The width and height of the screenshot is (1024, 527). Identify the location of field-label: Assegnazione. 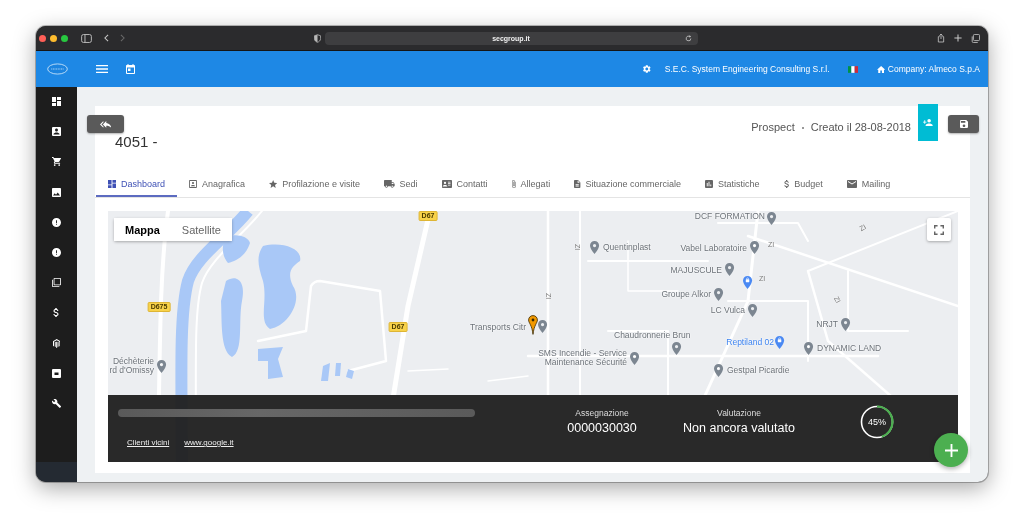
(602, 413).